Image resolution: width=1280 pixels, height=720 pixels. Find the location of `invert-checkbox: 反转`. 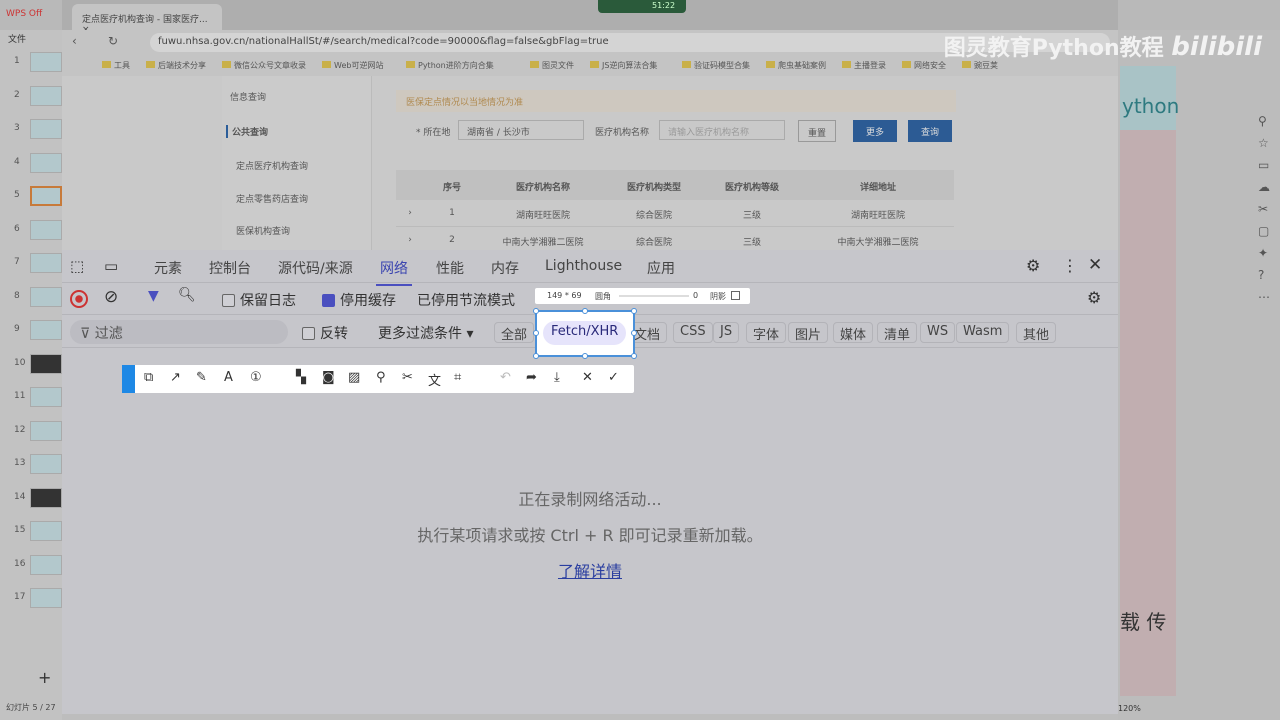

invert-checkbox: 反转 is located at coordinates (325, 333).